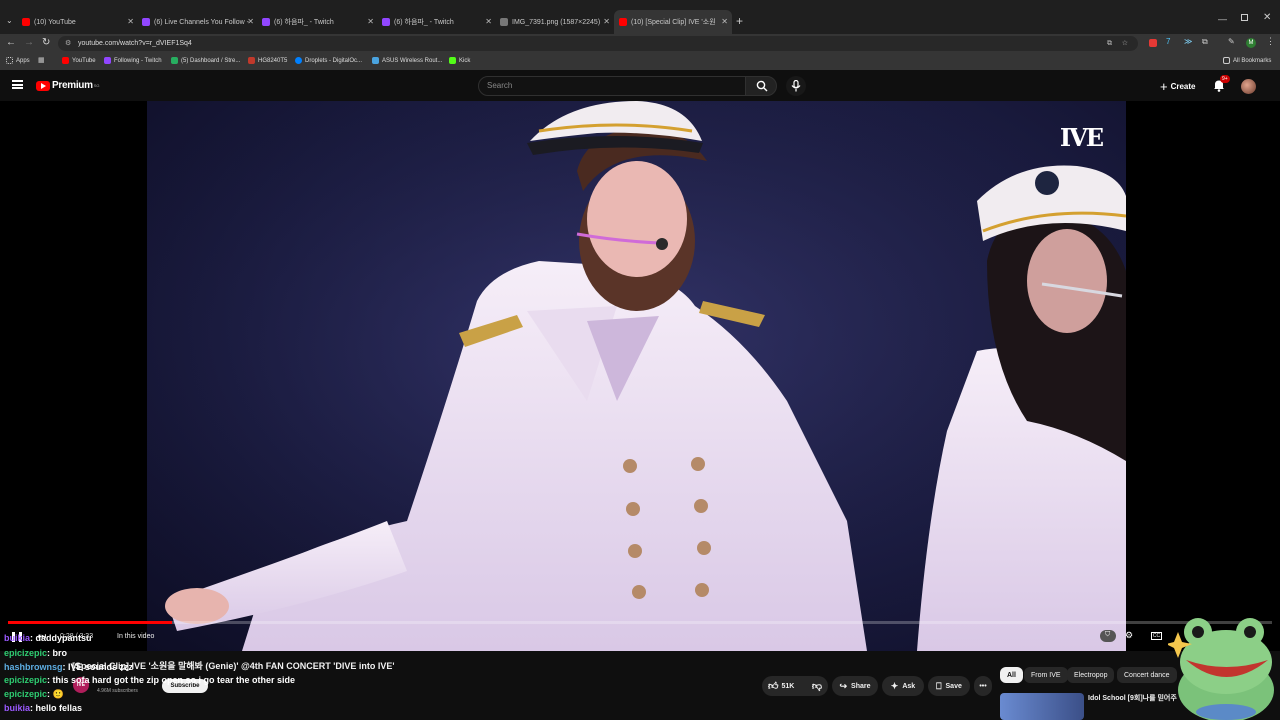 Image resolution: width=1280 pixels, height=720 pixels. I want to click on new-tab-button: +, so click(739, 21).